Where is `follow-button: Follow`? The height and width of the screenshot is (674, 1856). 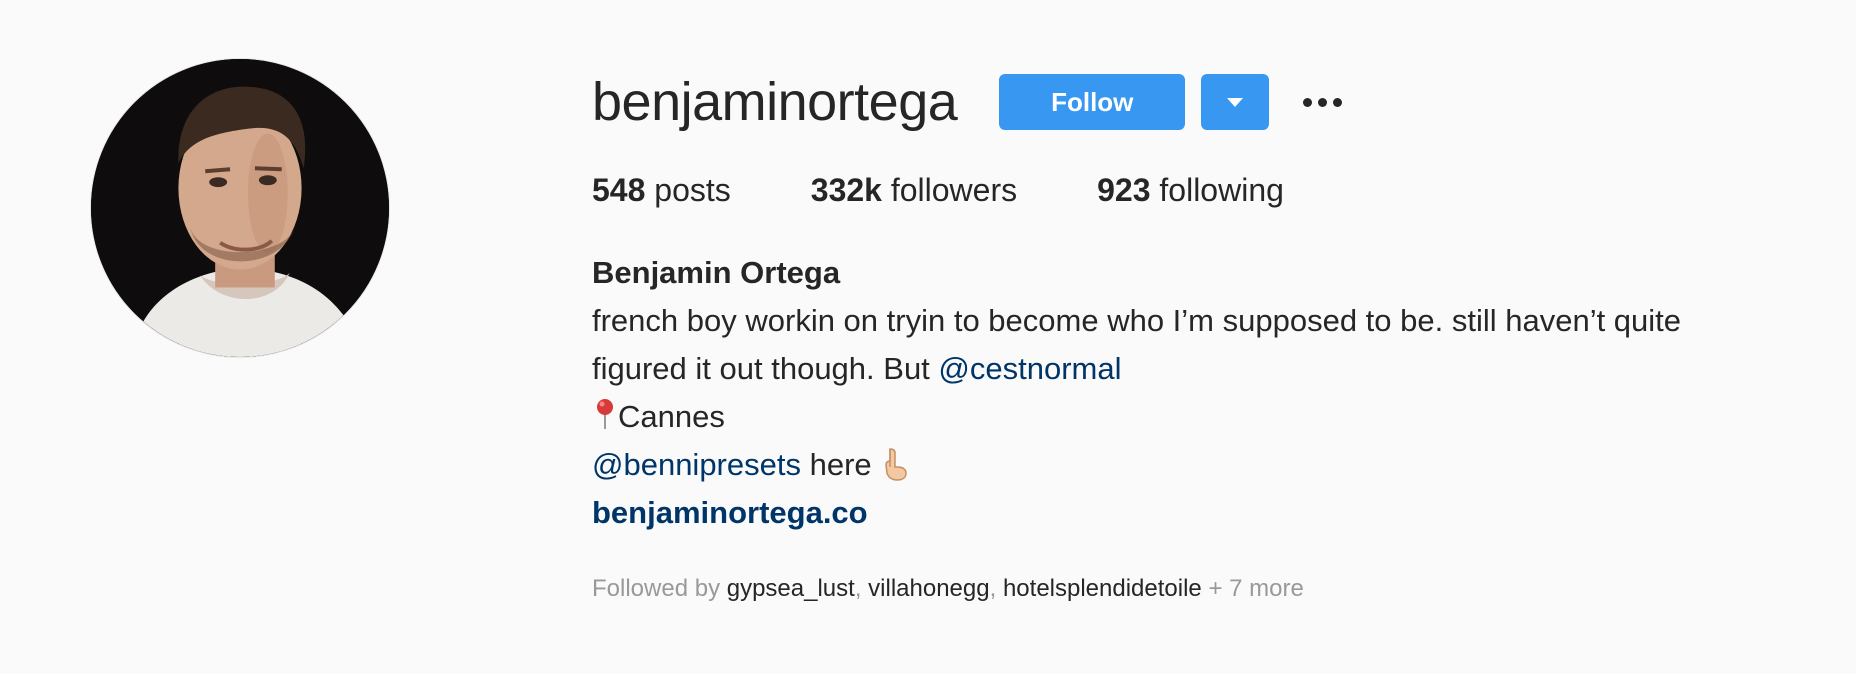
follow-button: Follow is located at coordinates (1092, 102).